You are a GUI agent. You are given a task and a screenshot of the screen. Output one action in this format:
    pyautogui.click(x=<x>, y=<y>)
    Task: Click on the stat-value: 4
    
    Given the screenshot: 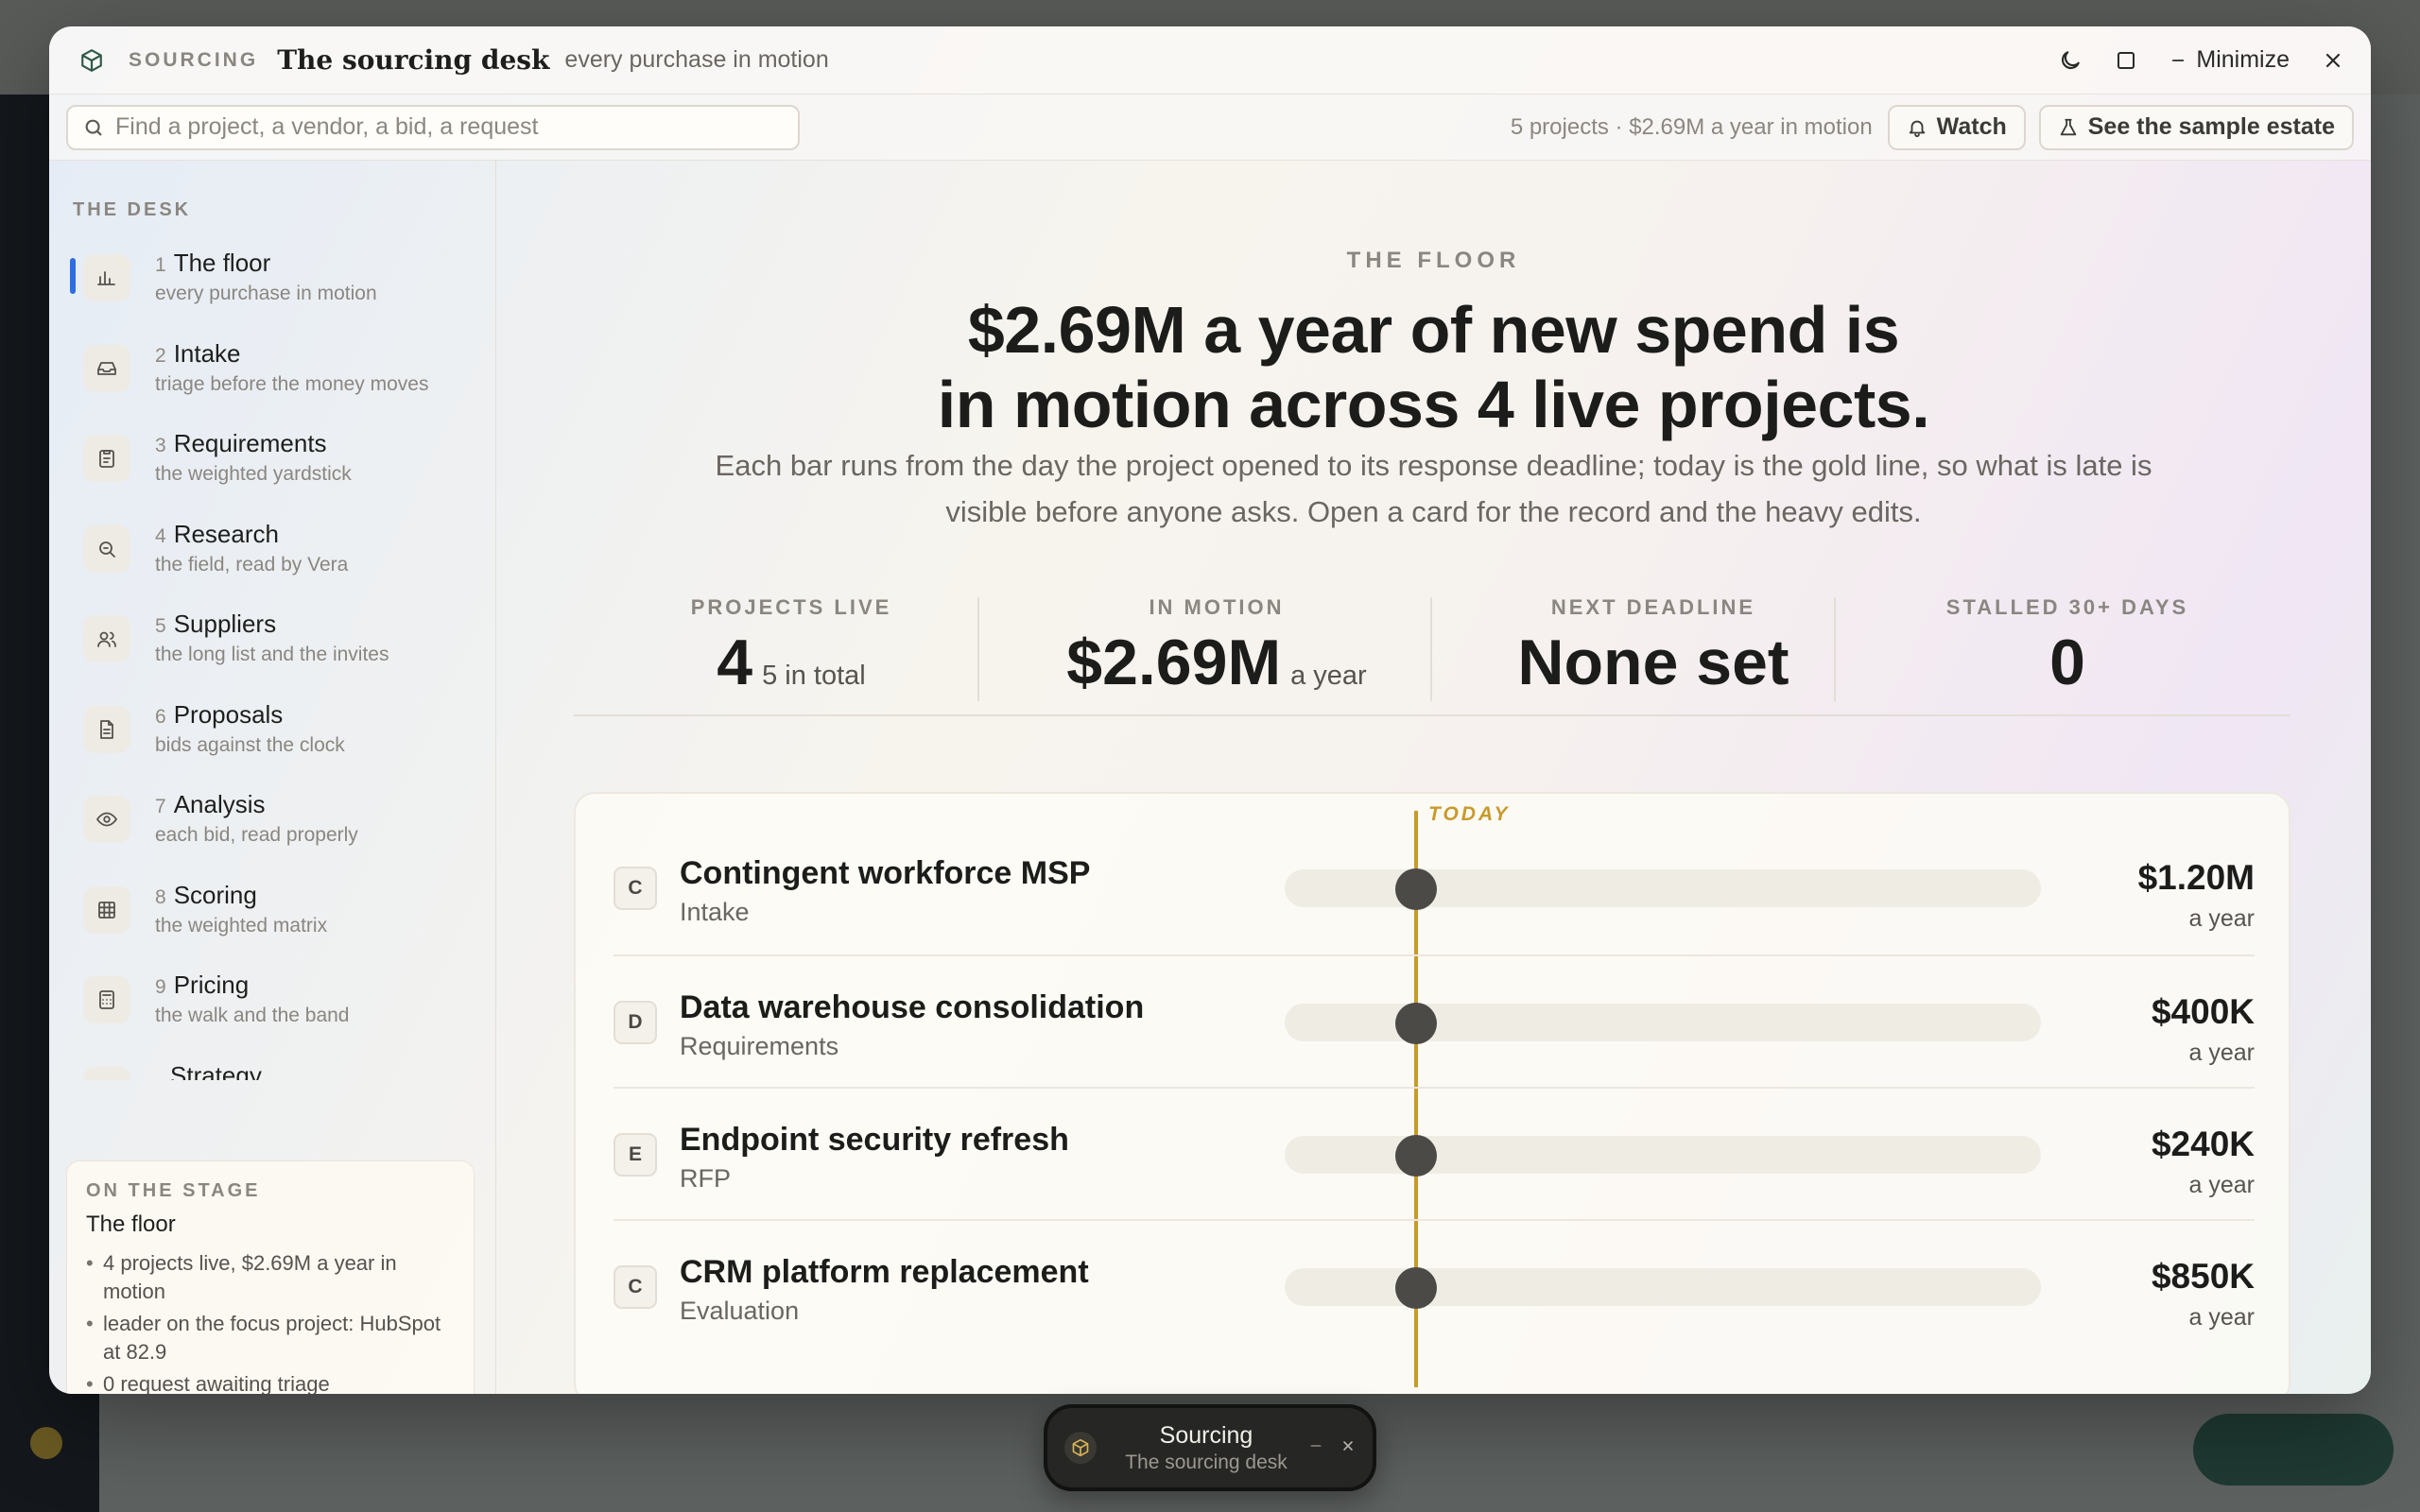 What is the action you would take?
    pyautogui.click(x=735, y=662)
    